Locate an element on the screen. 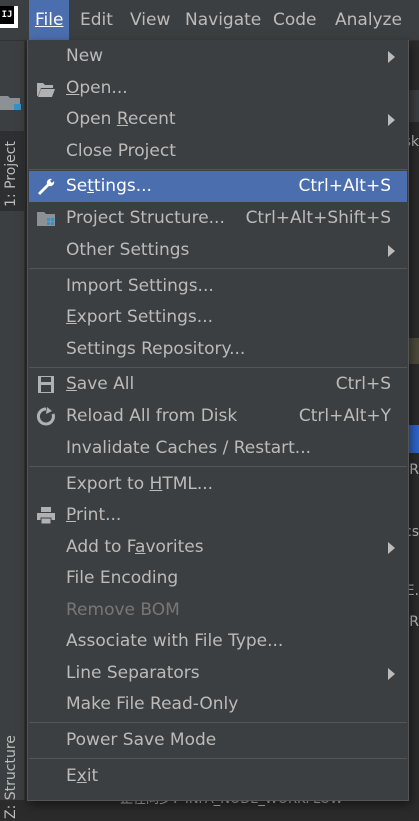  reload-icon is located at coordinates (45, 416).